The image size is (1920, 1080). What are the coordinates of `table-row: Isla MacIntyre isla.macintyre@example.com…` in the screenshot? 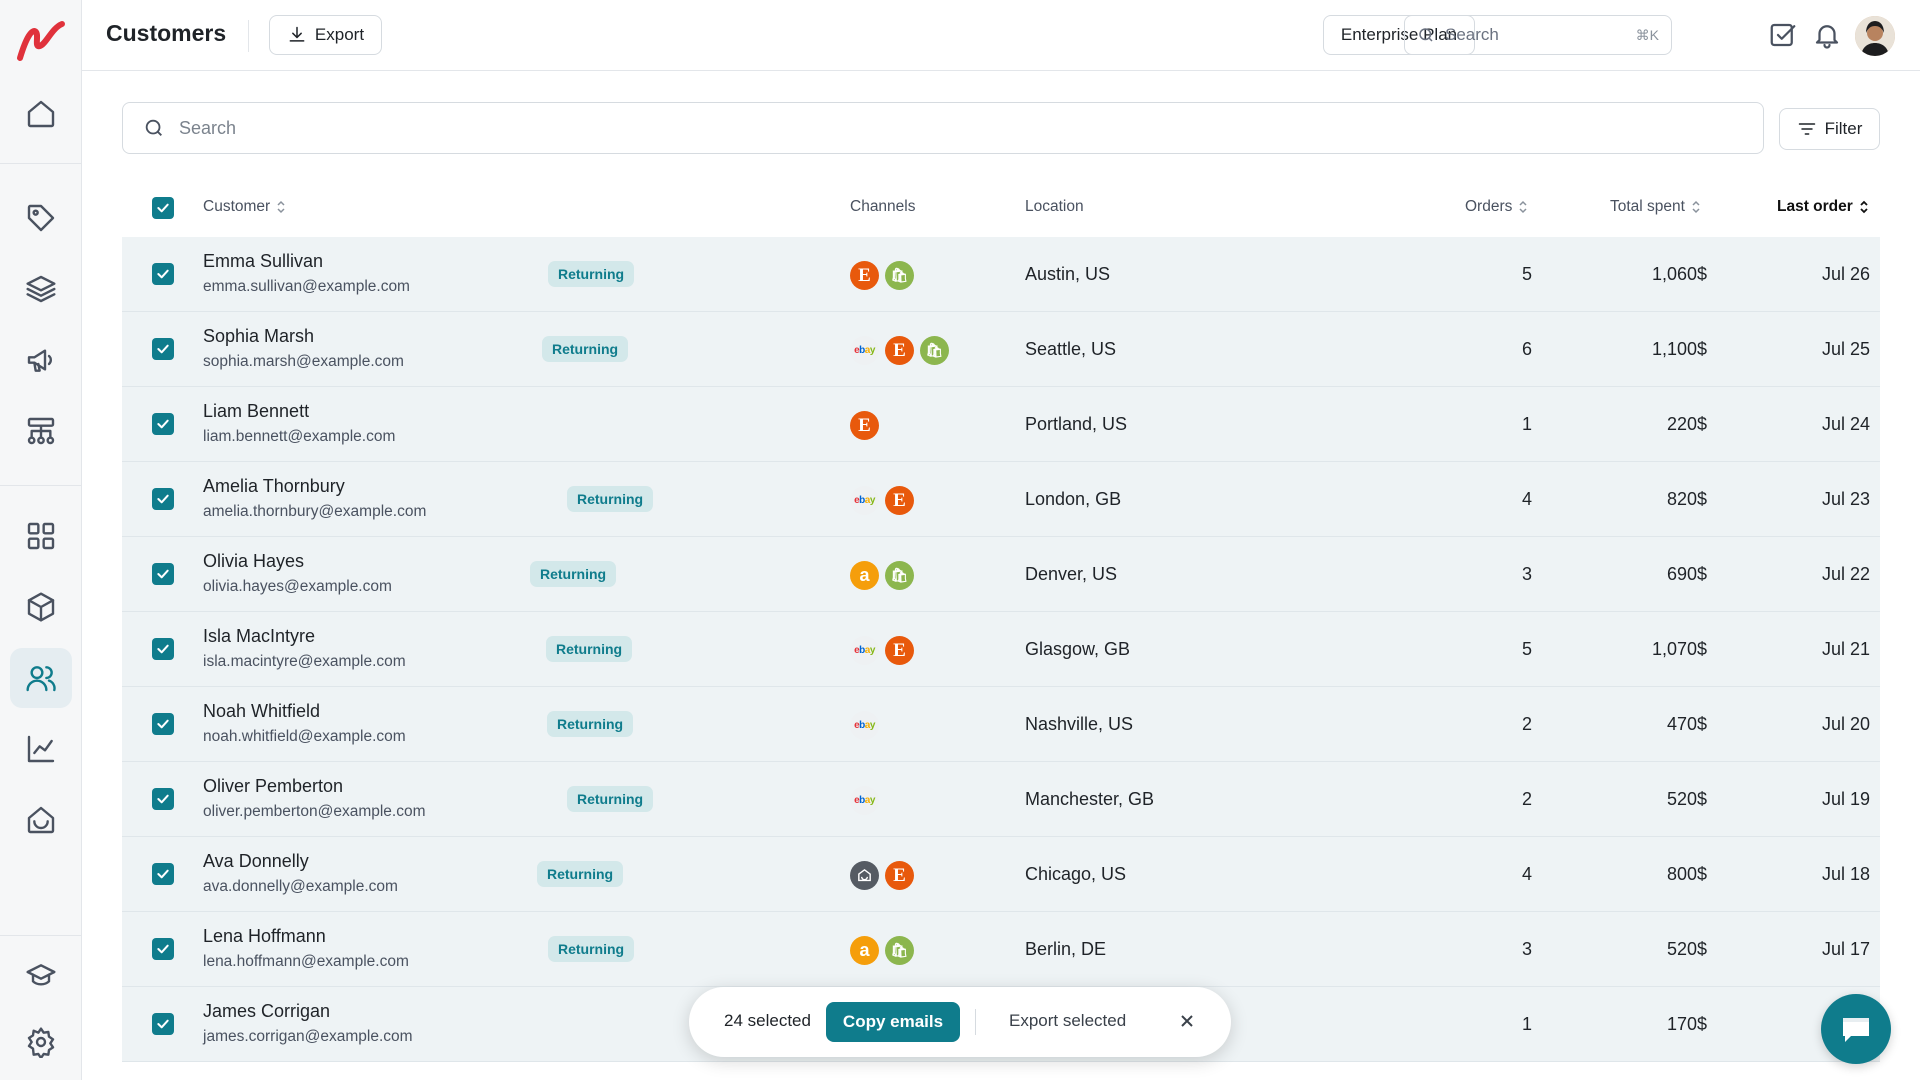 It's located at (1001, 649).